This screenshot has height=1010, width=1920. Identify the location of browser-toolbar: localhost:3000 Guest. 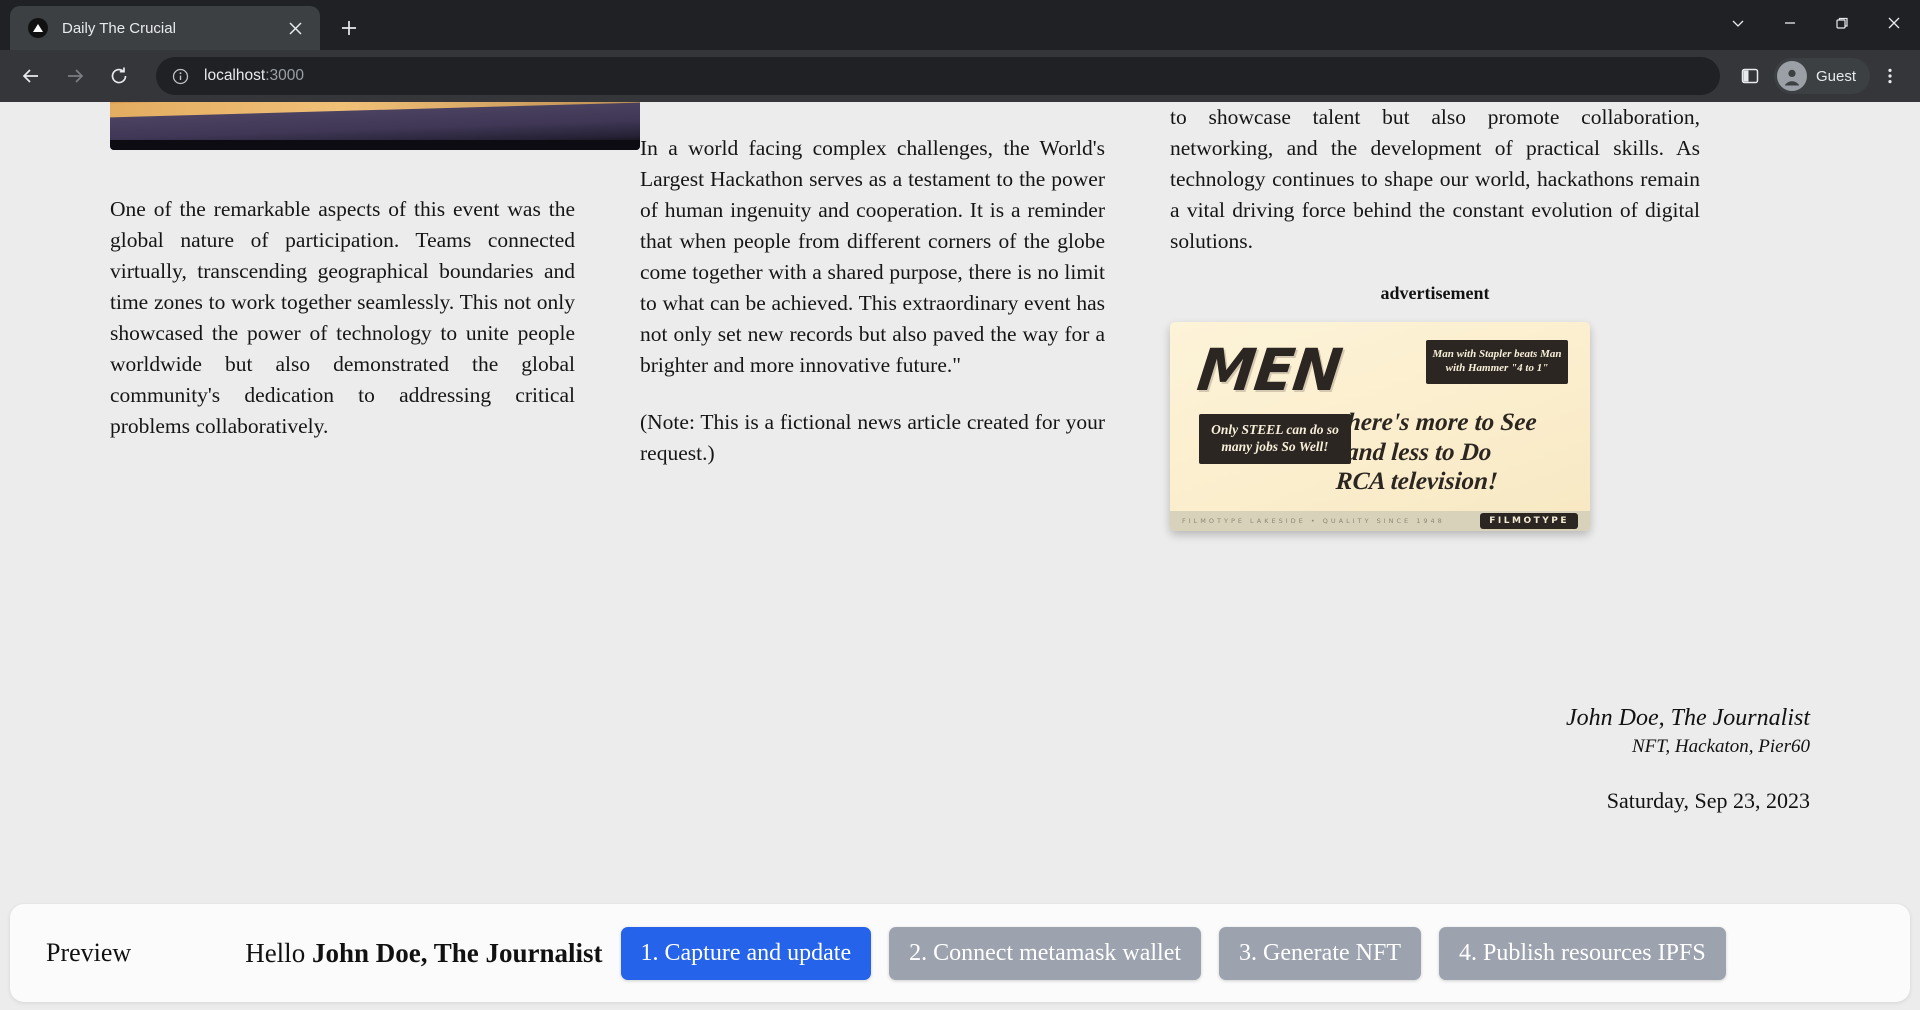
(960, 76).